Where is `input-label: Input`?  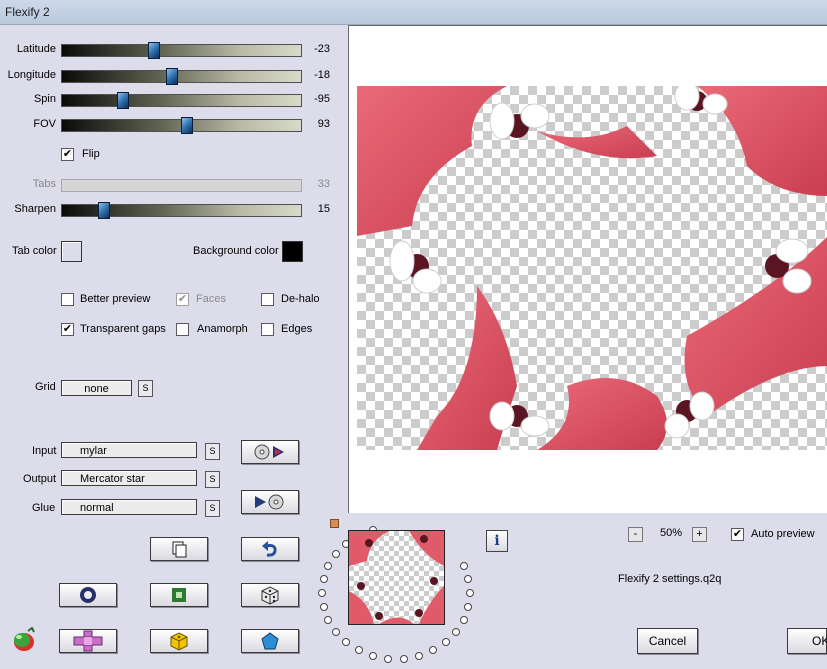 input-label: Input is located at coordinates (44, 451).